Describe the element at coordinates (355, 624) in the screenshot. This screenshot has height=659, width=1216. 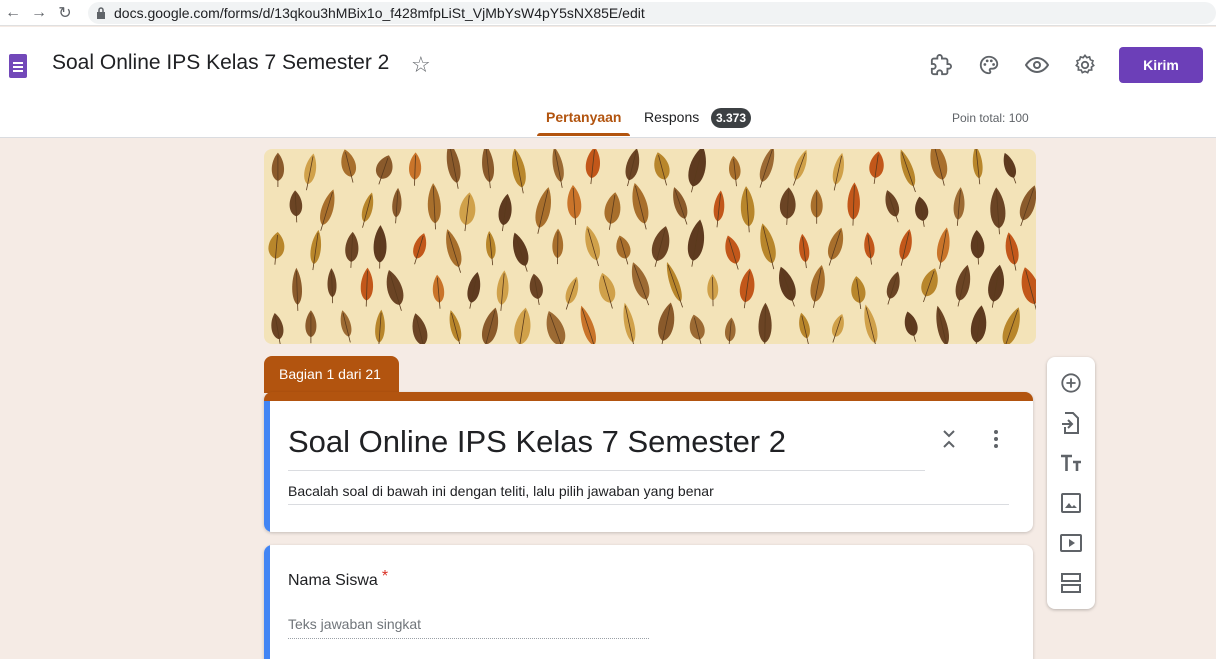
I see `short-answer-placeholder: Teks jawaban singkat` at that location.